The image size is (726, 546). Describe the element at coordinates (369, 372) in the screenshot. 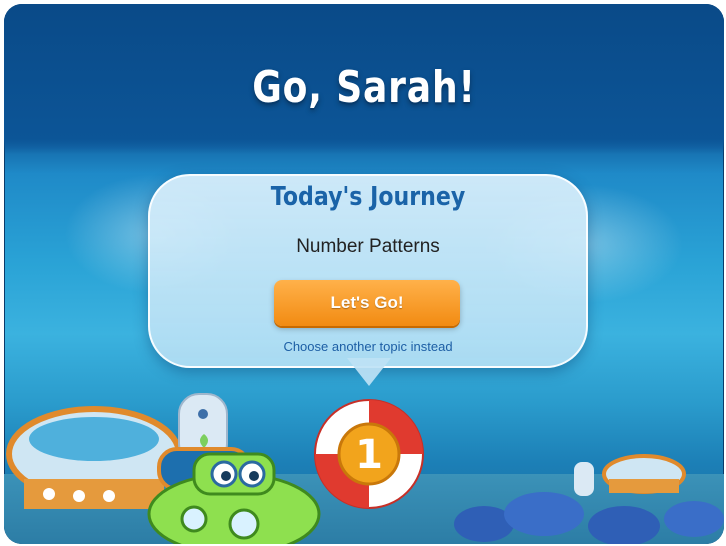

I see `bubble-tail` at that location.